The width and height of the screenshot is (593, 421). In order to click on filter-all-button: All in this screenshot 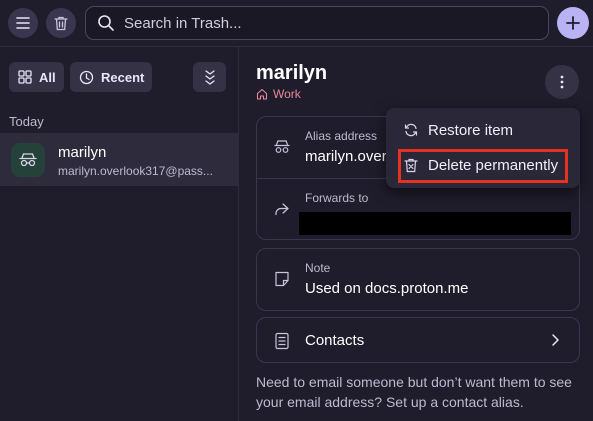, I will do `click(36, 77)`.